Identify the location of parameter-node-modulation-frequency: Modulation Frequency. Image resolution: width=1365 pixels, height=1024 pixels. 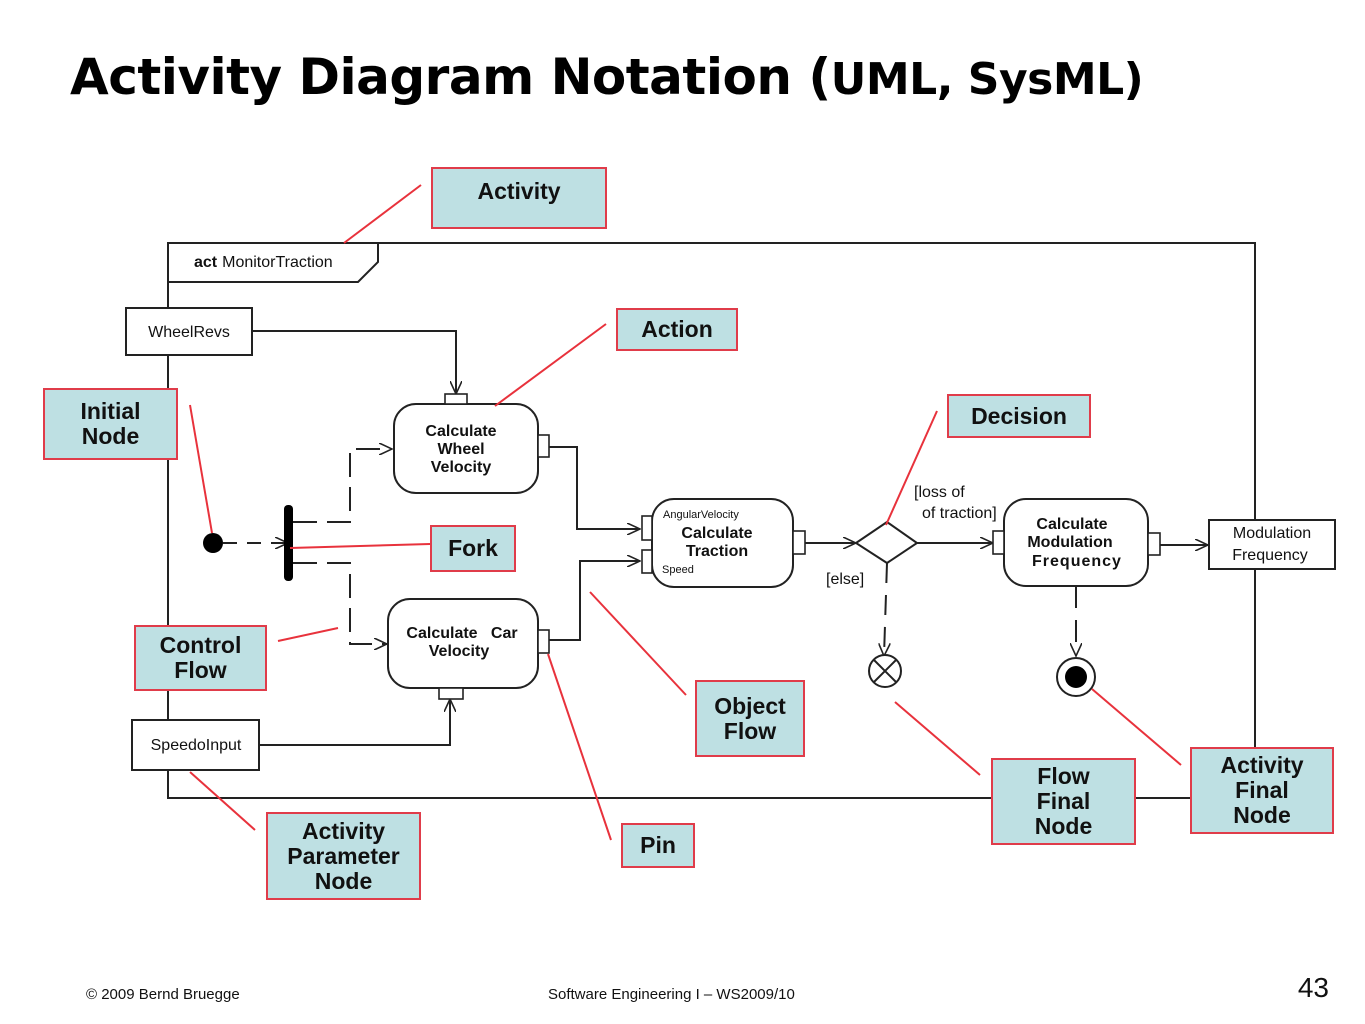
(1272, 544).